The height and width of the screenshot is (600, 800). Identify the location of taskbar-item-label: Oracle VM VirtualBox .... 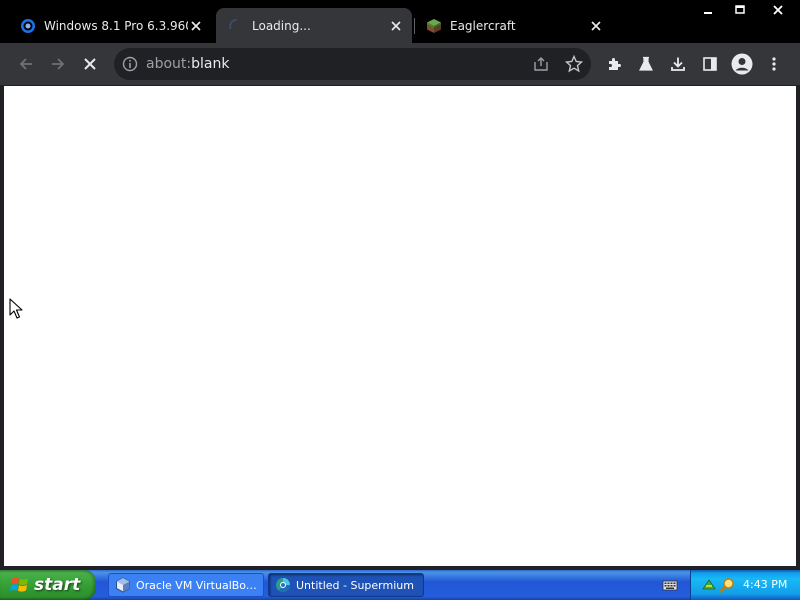
(199, 585).